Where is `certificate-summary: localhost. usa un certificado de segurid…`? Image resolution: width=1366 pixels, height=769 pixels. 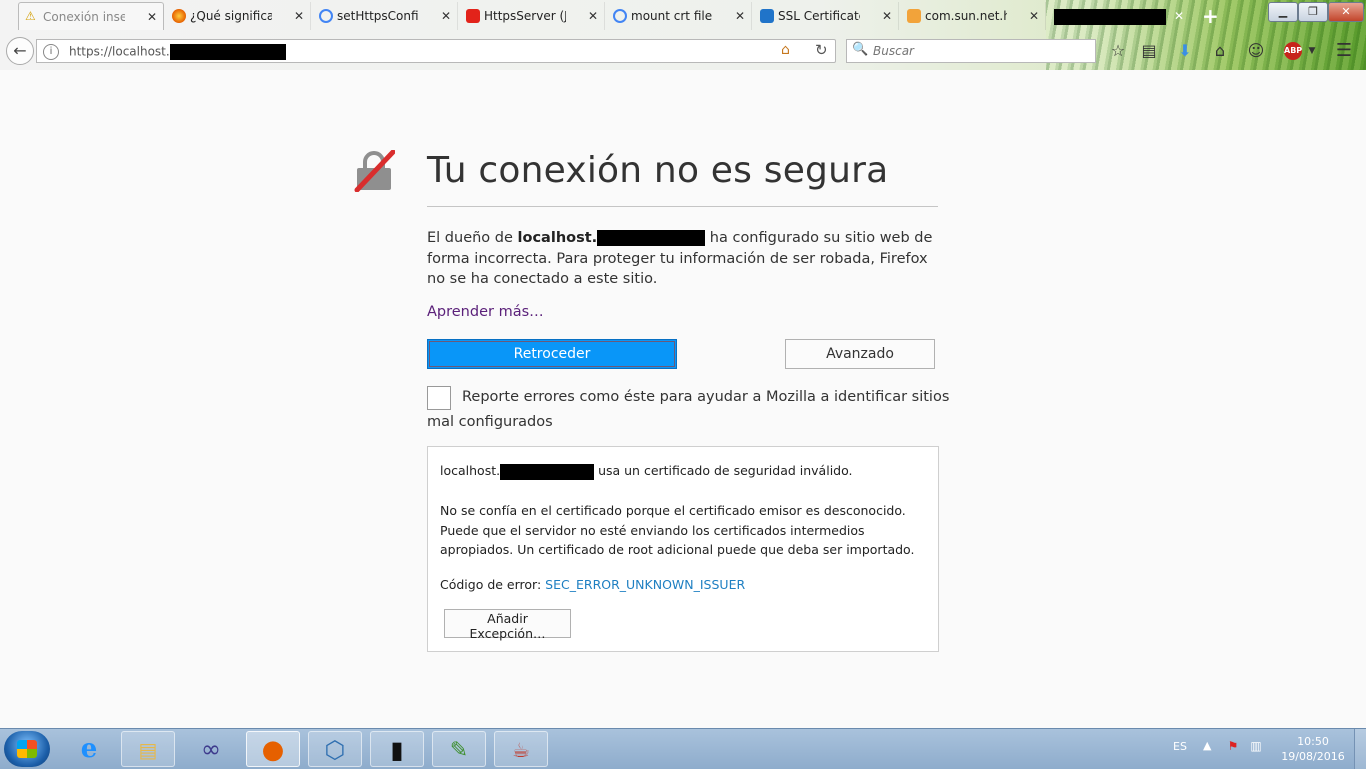 certificate-summary: localhost. usa un certificado de segurid… is located at coordinates (646, 471).